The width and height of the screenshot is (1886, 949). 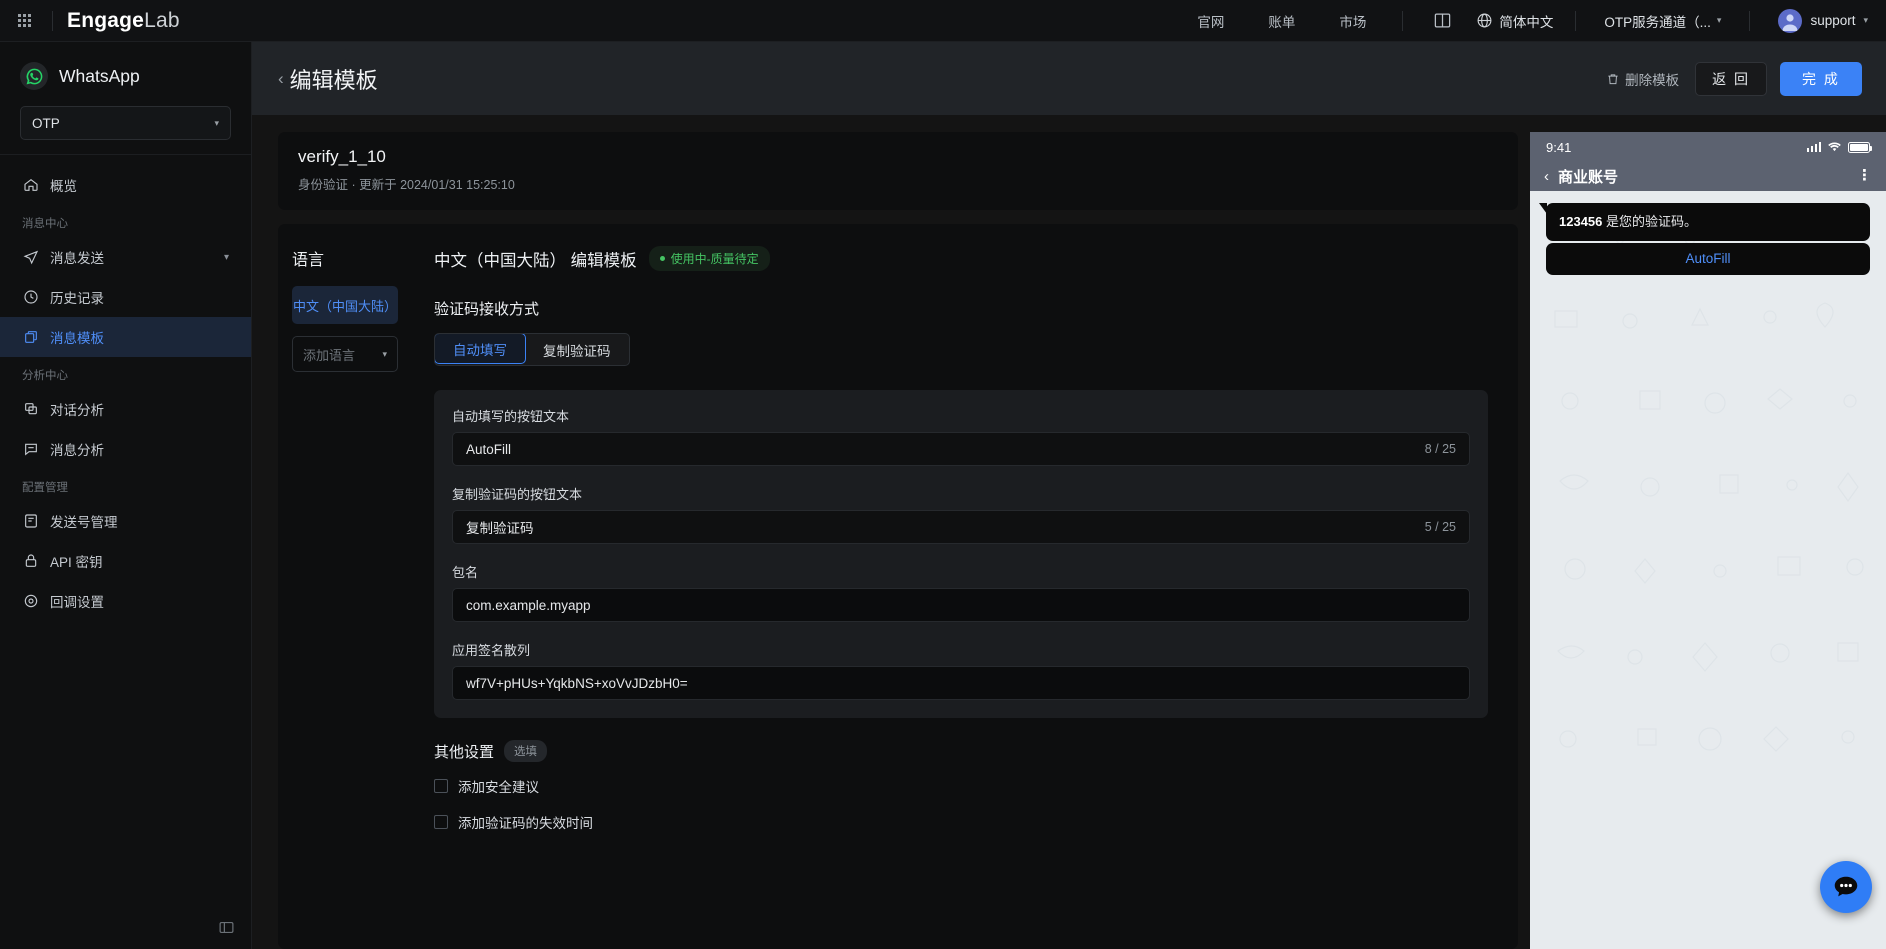 I want to click on message-action-button: AutoFill, so click(x=1708, y=258).